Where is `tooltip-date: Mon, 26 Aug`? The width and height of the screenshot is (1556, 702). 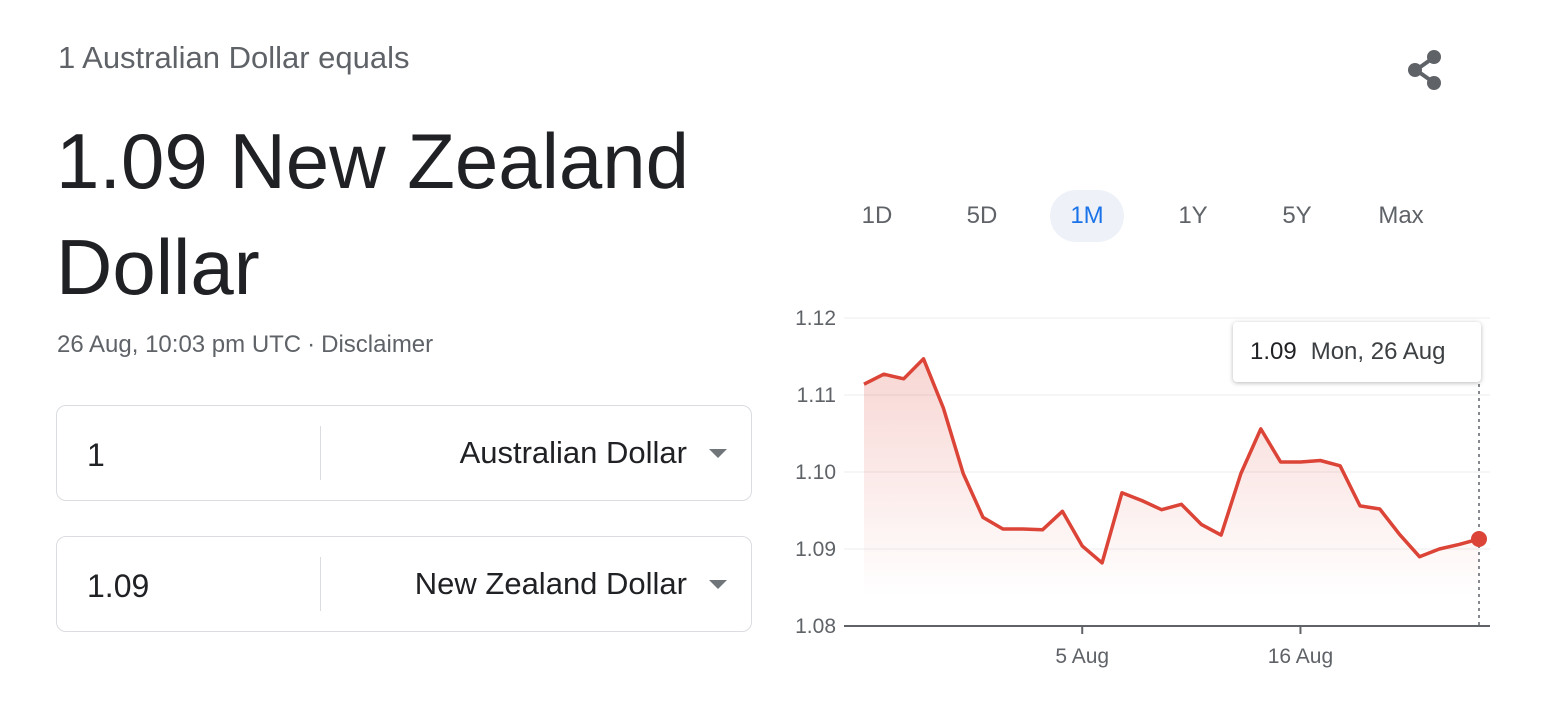
tooltip-date: Mon, 26 Aug is located at coordinates (1378, 351).